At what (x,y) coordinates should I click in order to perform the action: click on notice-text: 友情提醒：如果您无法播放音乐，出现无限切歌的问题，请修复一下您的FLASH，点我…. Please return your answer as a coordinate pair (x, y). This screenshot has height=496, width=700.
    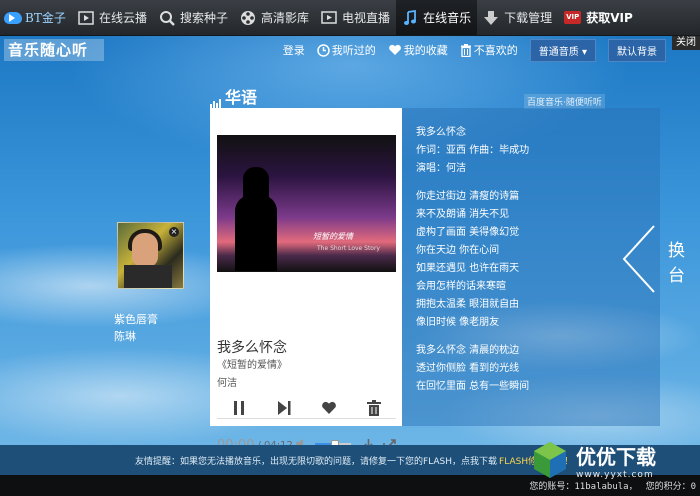
    Looking at the image, I should click on (316, 461).